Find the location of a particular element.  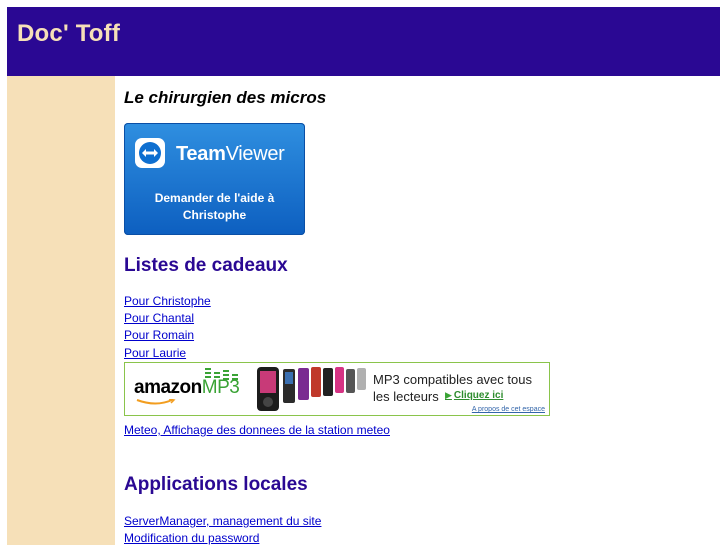

amazon-mp3-logo: amazonMP3 is located at coordinates (187, 388).